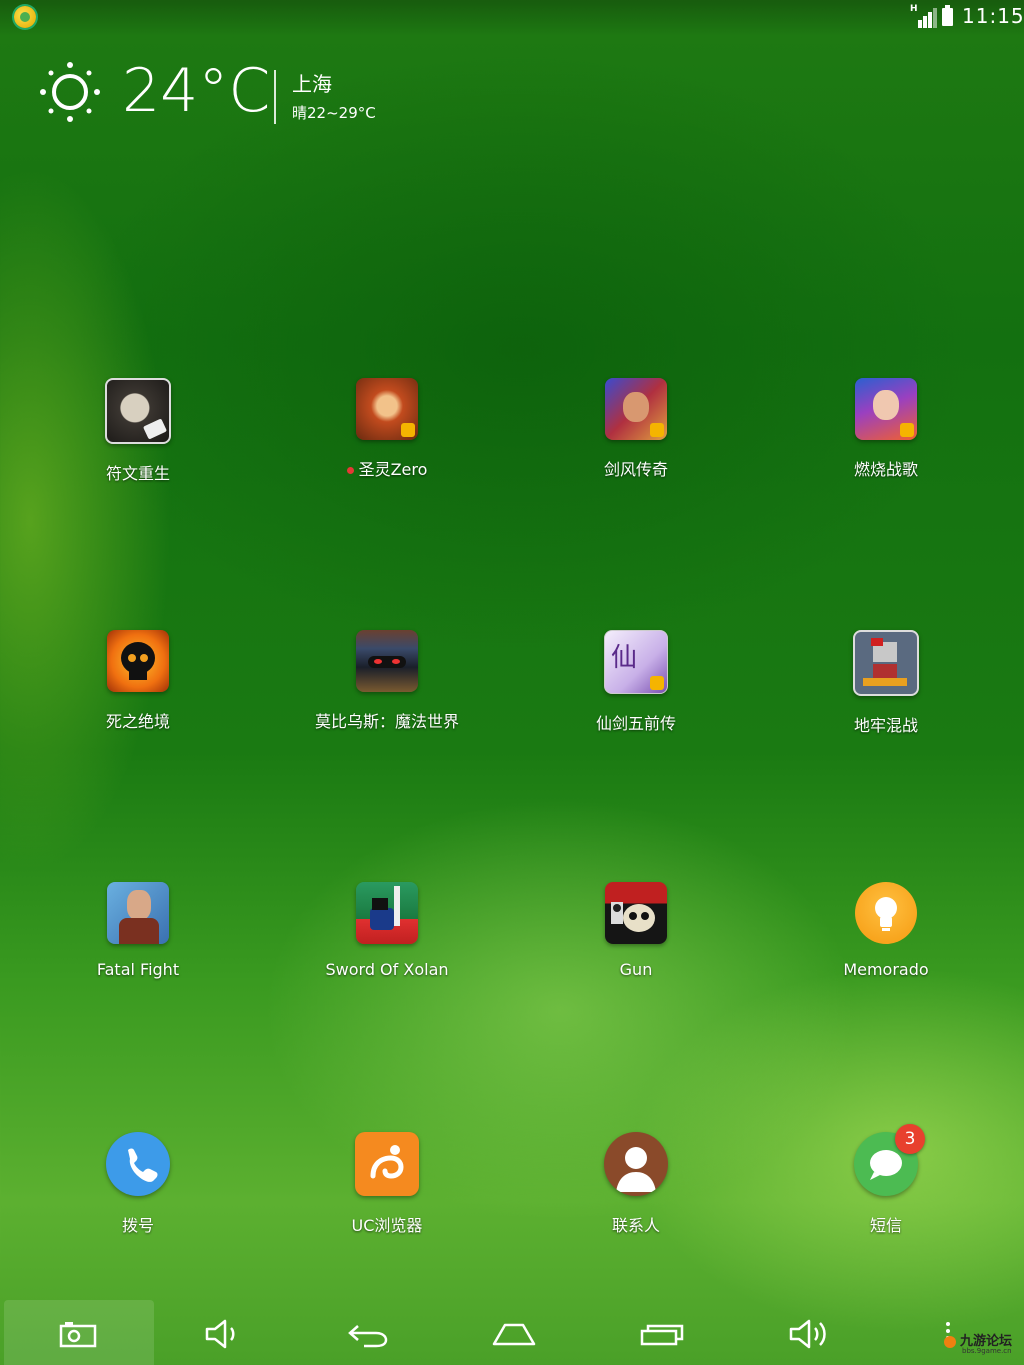  I want to click on volume-down-button, so click(222, 1334).